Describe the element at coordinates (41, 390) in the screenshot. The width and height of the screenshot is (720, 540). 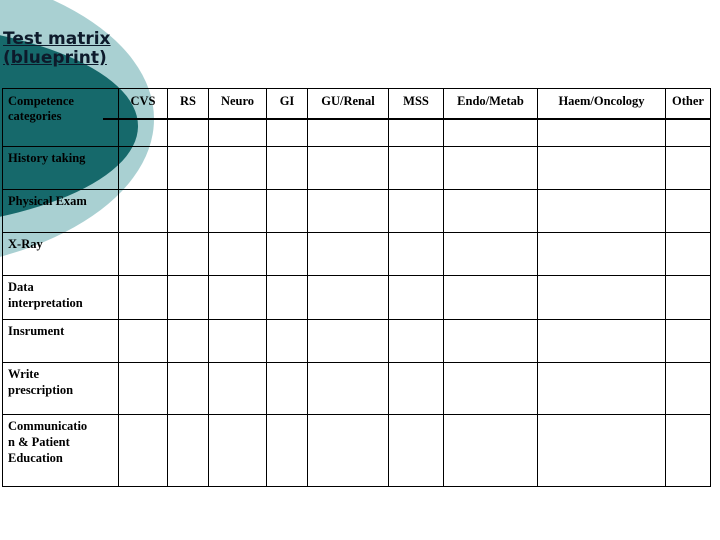
I see `row-label-line: prescription` at that location.